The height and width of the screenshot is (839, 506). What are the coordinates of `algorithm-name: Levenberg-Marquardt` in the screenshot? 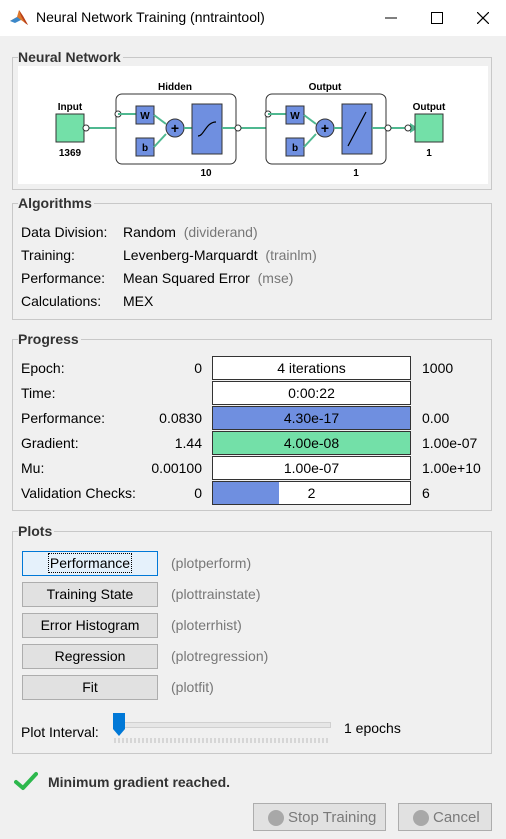 It's located at (190, 255).